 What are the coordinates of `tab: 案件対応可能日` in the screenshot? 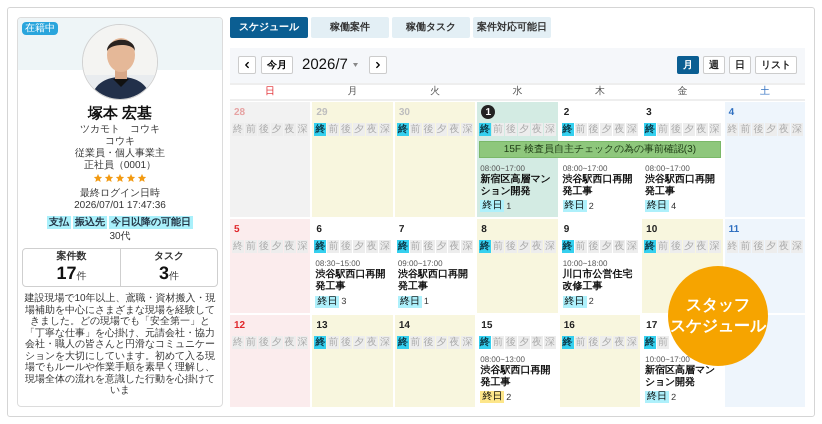 It's located at (512, 27).